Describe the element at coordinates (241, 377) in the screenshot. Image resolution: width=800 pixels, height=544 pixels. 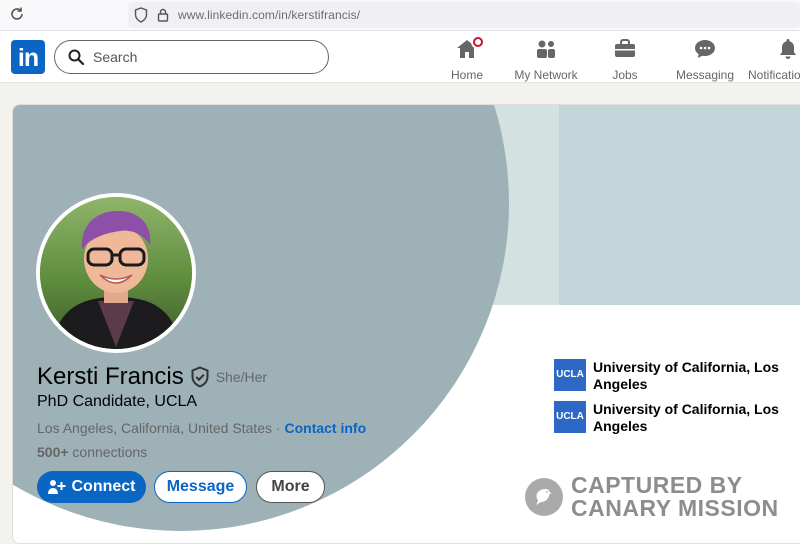
I see `pronouns: She/Her` at that location.